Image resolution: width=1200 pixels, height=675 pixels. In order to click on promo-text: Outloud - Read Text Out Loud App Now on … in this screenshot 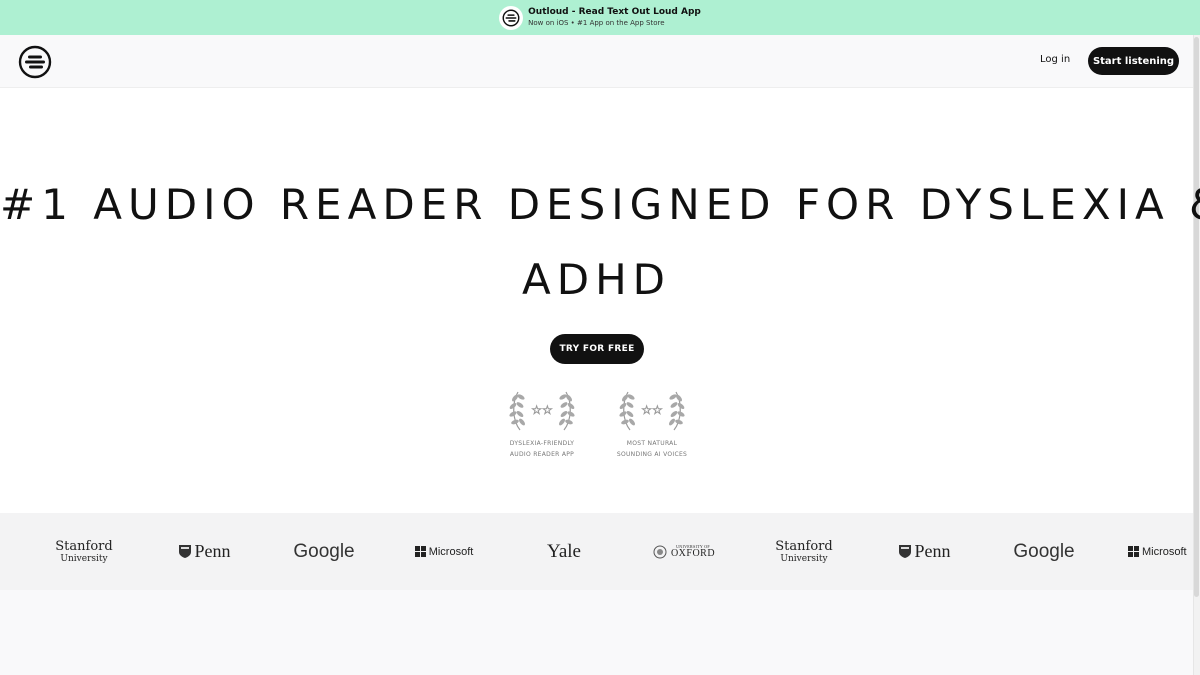, I will do `click(614, 17)`.